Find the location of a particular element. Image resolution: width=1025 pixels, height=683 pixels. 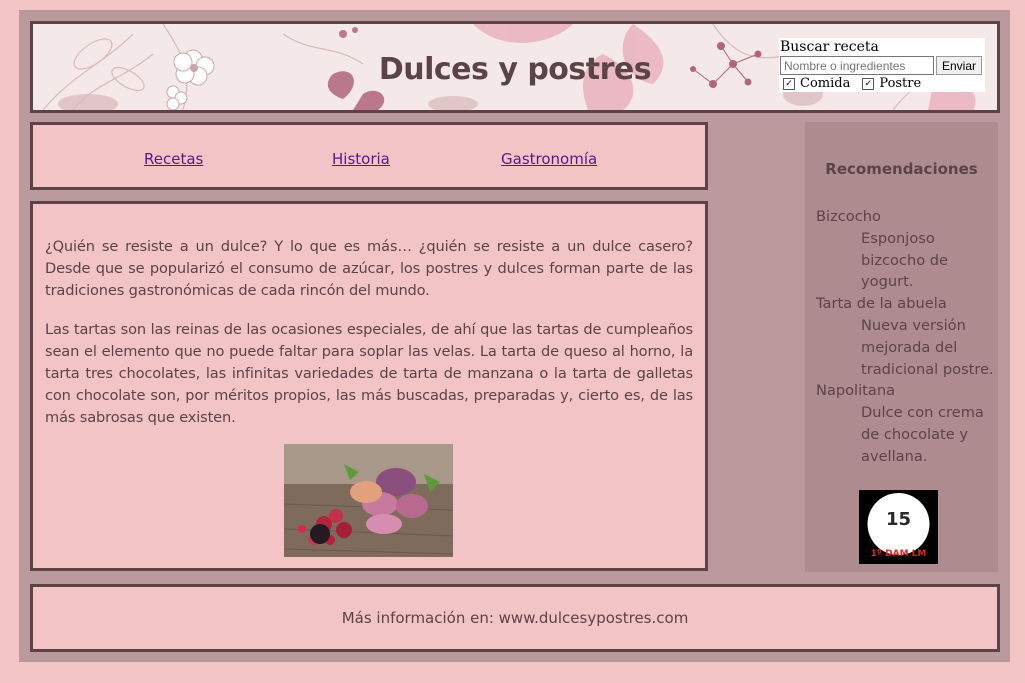

sidebar-title: Recomendaciones is located at coordinates (901, 169).